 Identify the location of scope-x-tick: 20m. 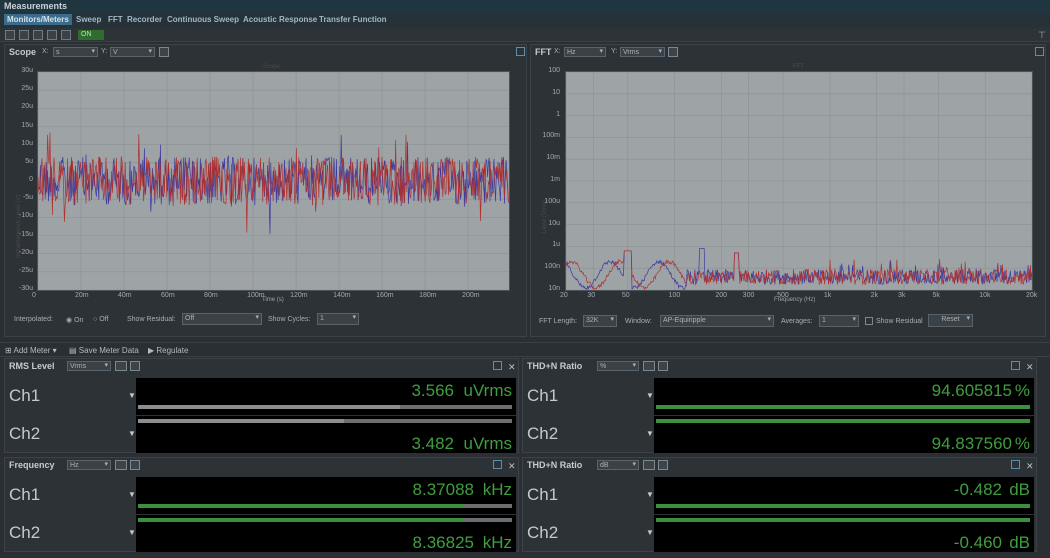
(82, 295).